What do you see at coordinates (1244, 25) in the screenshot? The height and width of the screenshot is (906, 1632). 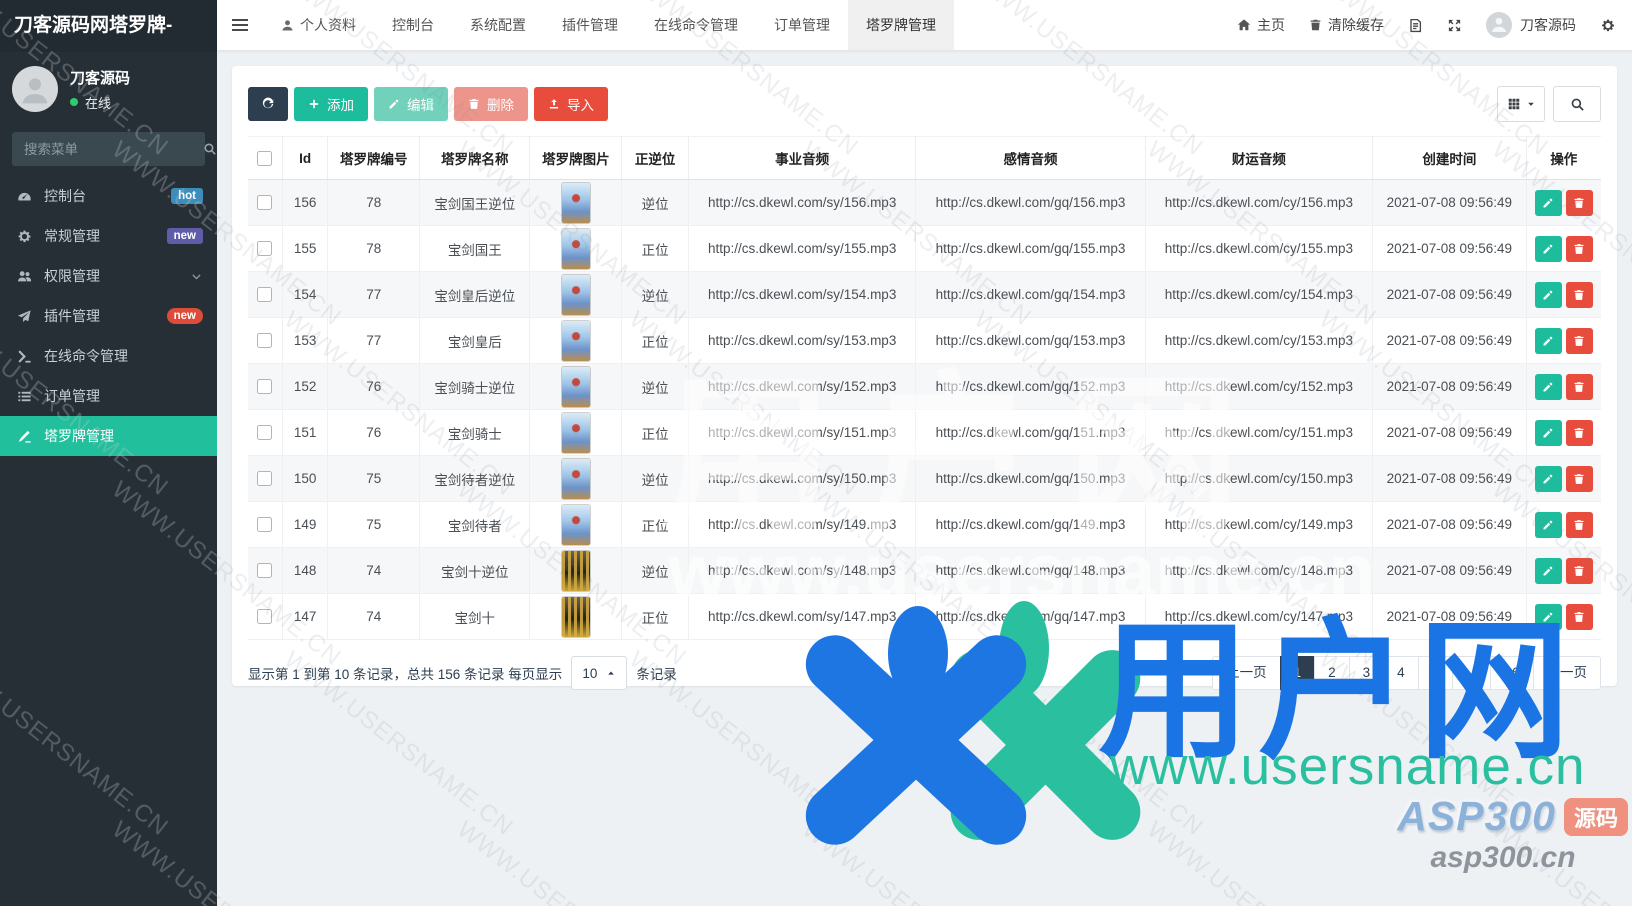 I see `home-icon` at bounding box center [1244, 25].